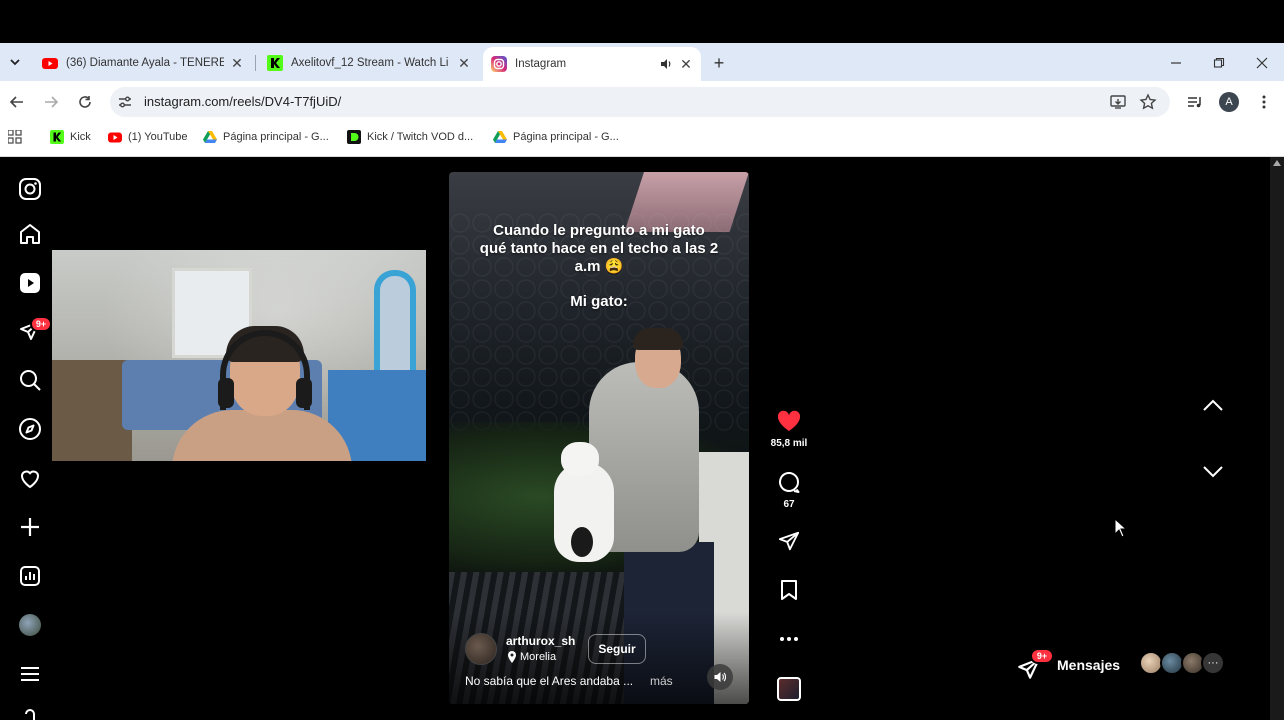 The width and height of the screenshot is (1284, 720). I want to click on tab-instagram: Instagram ✕, so click(592, 64).